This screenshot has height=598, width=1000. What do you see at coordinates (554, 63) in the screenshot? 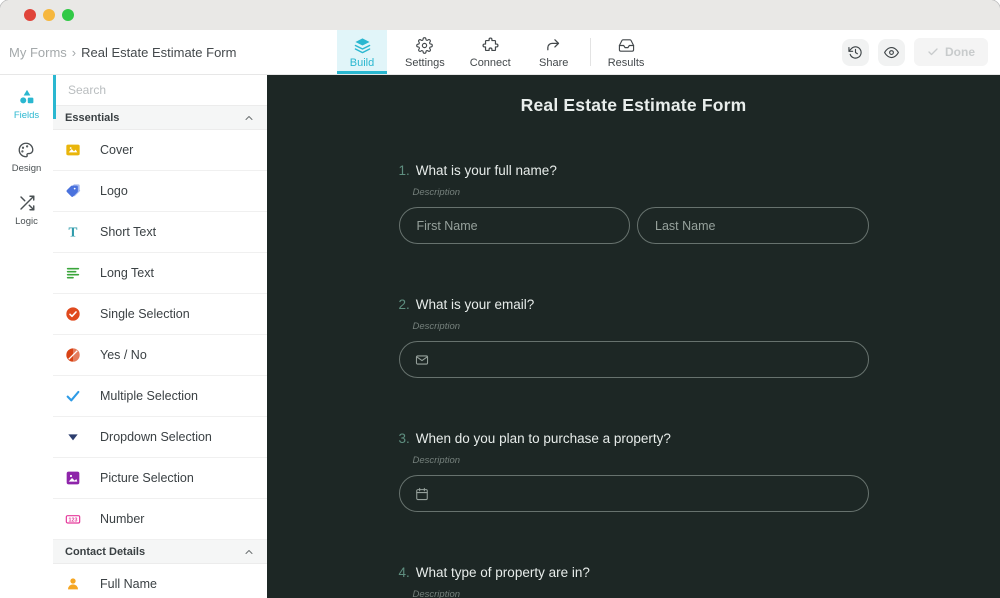
I see `tab-label: Share` at bounding box center [554, 63].